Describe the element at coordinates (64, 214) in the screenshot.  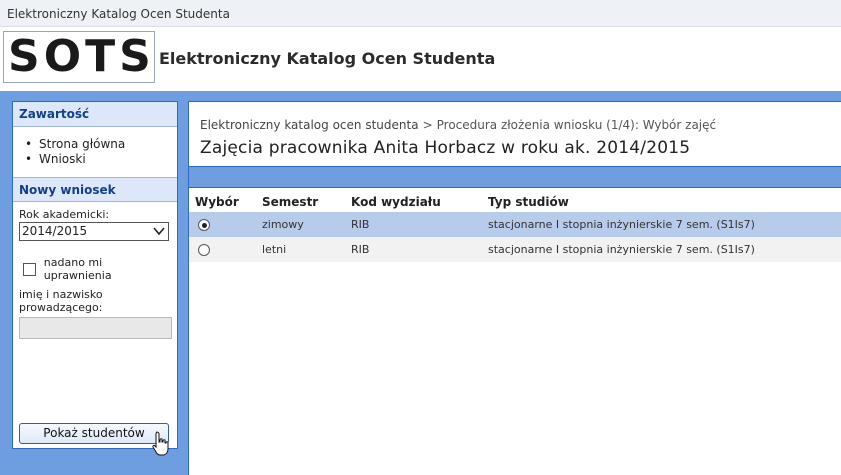
I see `academic-year-label: Rok akademicki:` at that location.